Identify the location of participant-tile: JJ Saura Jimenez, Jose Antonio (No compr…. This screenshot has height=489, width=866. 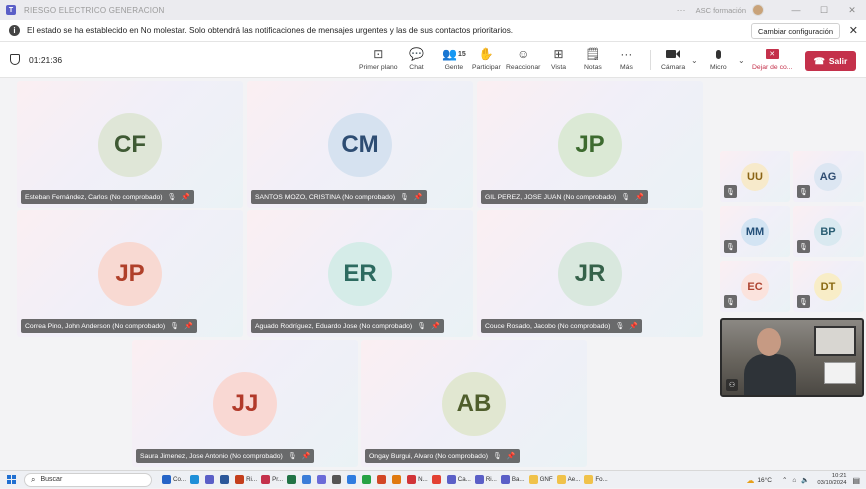
(245, 403).